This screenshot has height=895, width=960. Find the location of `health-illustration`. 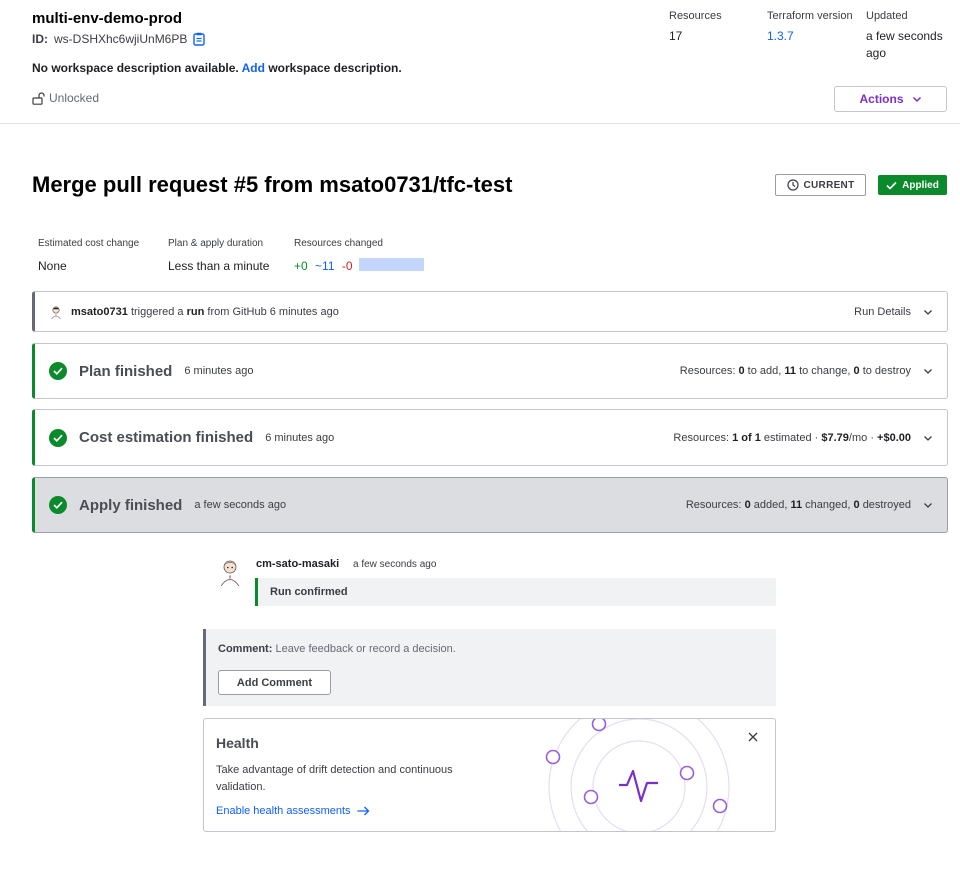

health-illustration is located at coordinates (637, 775).